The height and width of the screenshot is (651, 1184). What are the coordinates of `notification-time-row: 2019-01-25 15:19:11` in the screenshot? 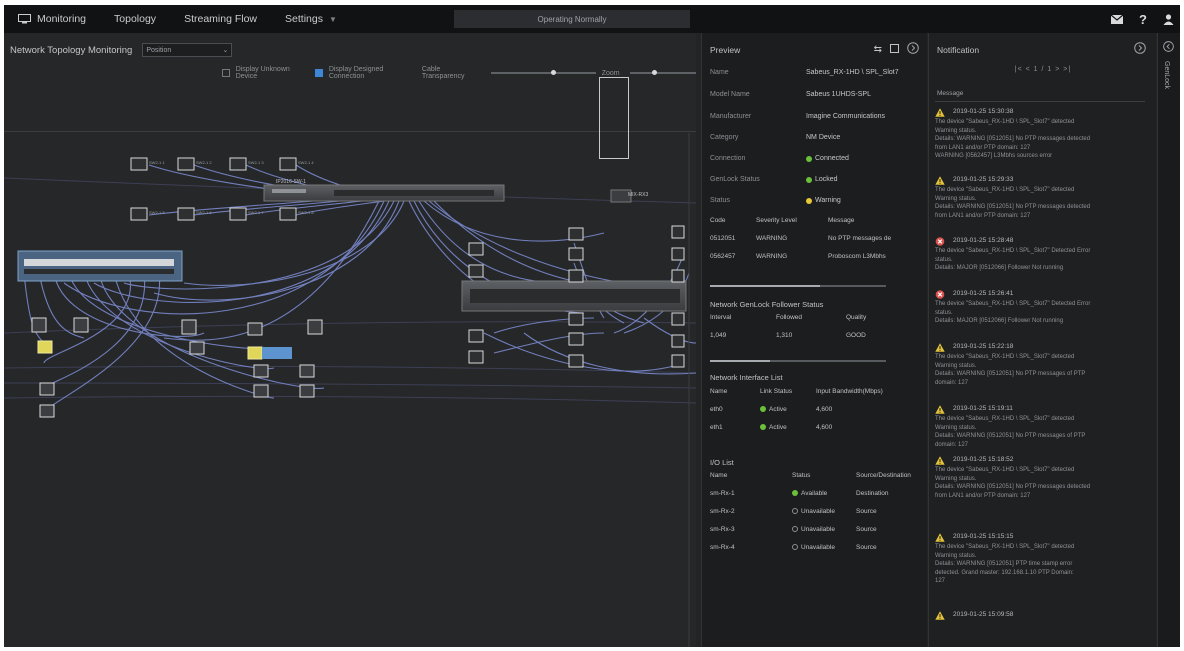 It's located at (1041, 409).